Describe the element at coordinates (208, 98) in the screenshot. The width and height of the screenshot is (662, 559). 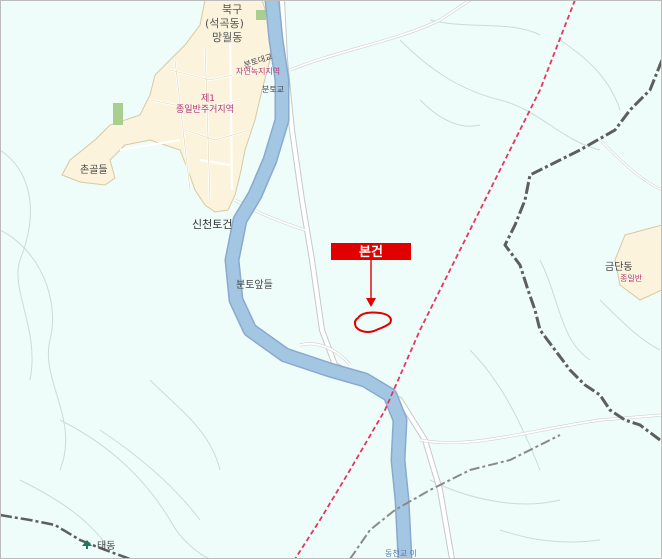
I see `label-je1: 제1` at that location.